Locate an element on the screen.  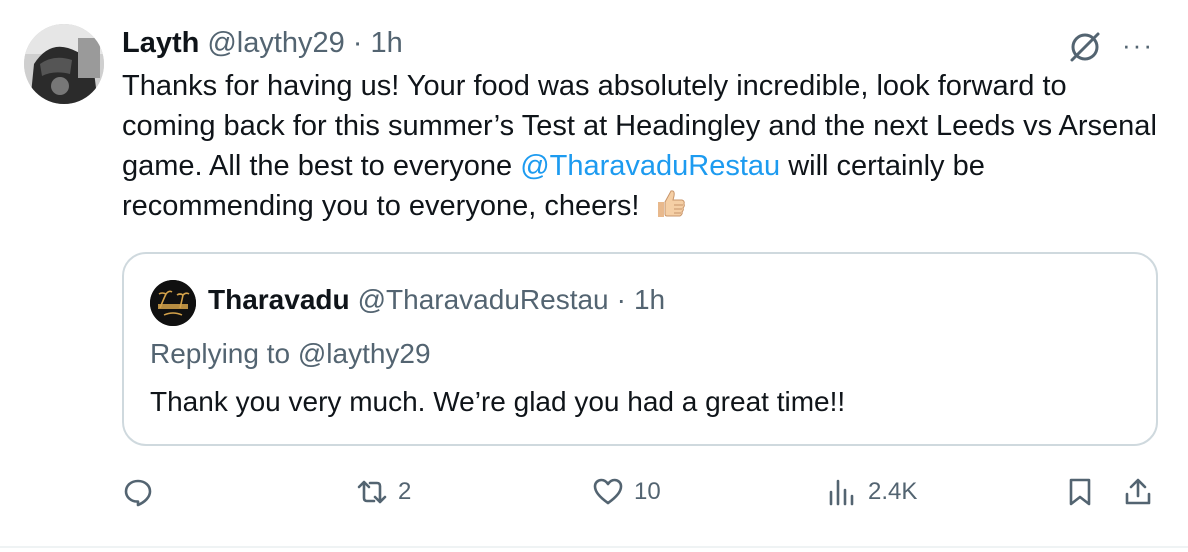
author-name: Layth is located at coordinates (160, 43).